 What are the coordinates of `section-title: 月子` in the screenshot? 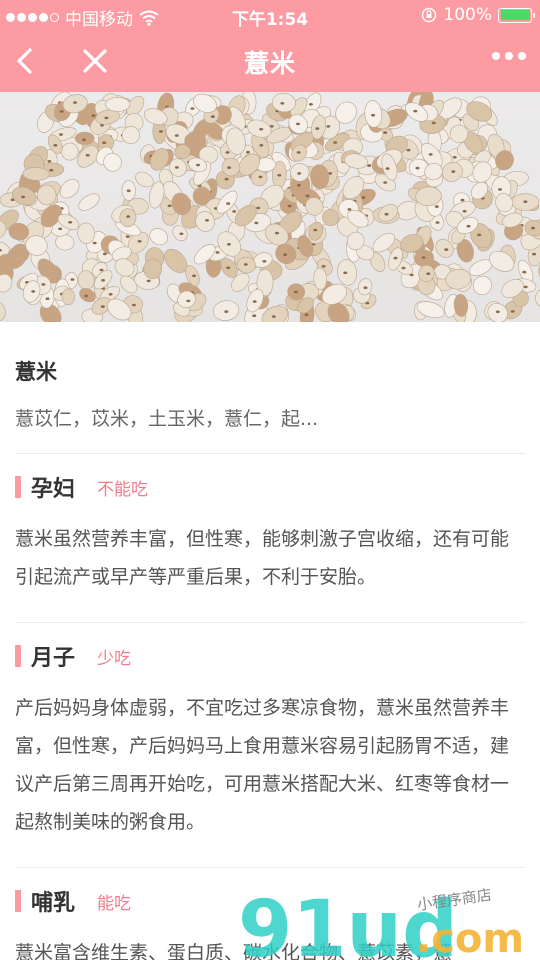 It's located at (53, 658).